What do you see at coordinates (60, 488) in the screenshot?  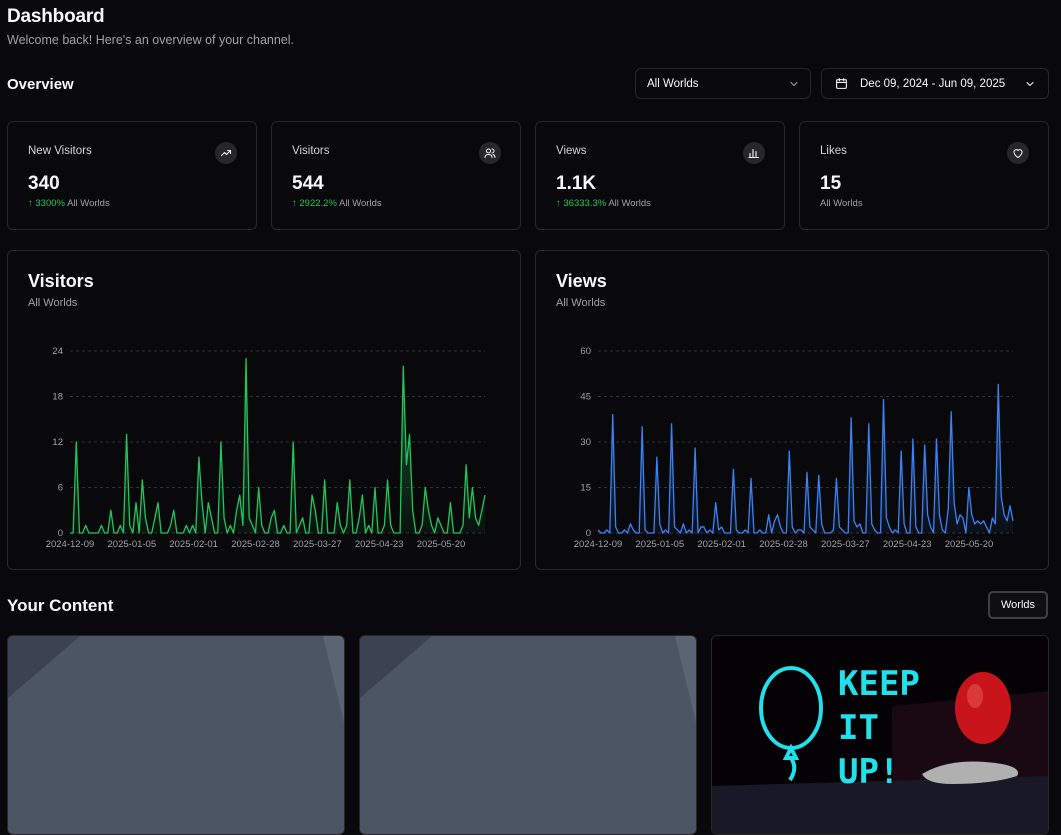 I see `y-tick-label: 6` at bounding box center [60, 488].